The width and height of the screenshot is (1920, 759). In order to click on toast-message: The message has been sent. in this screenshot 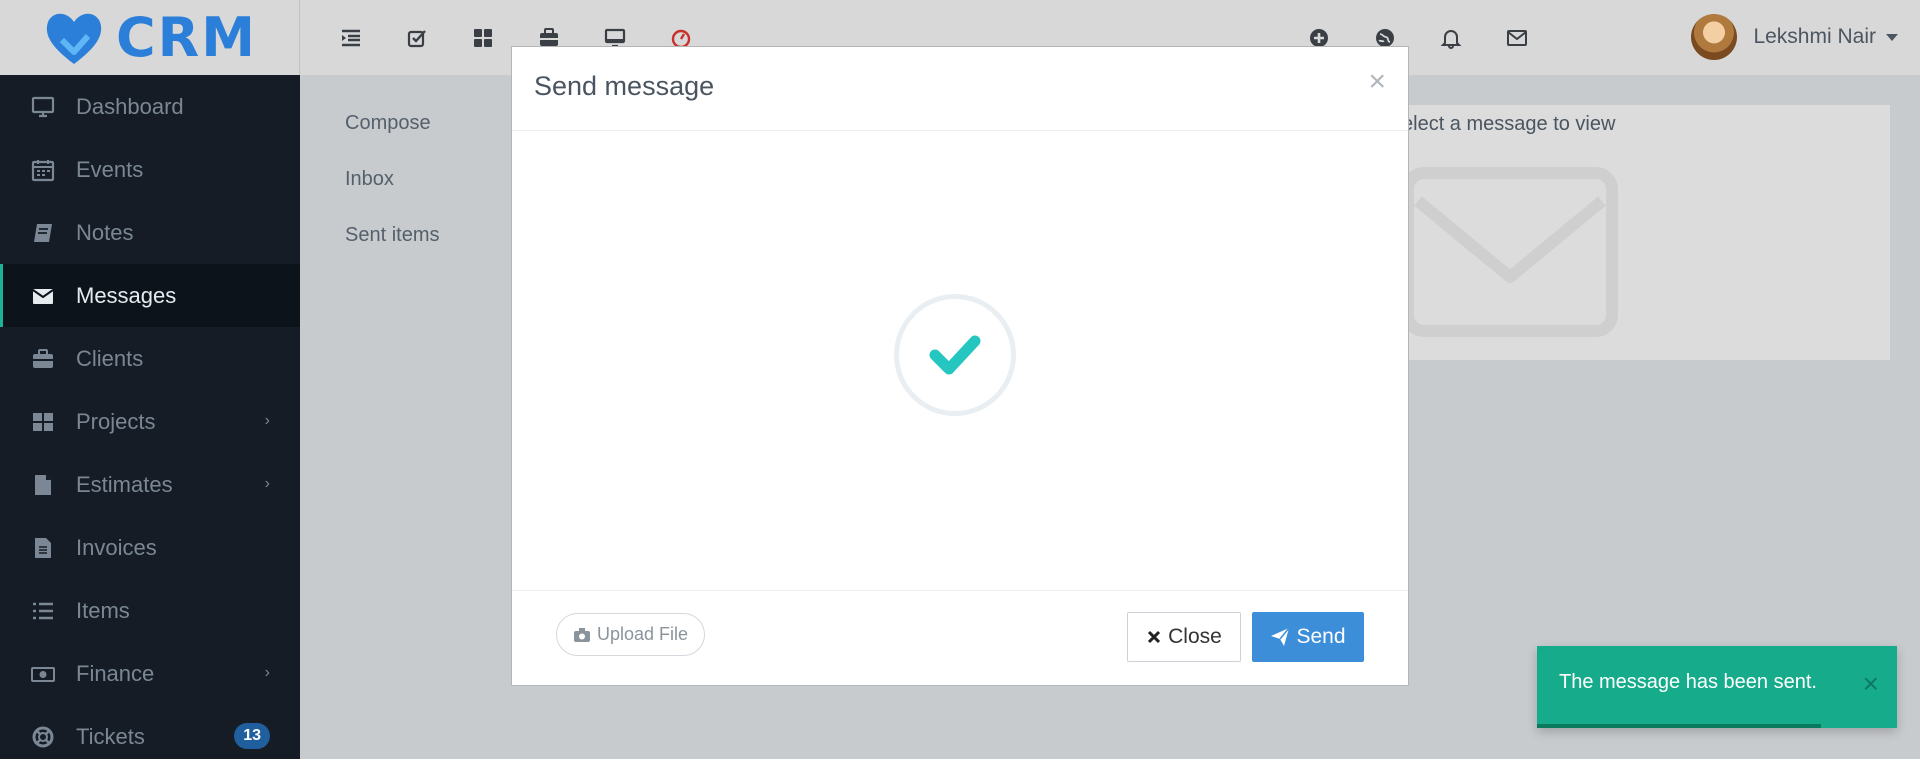, I will do `click(1688, 682)`.